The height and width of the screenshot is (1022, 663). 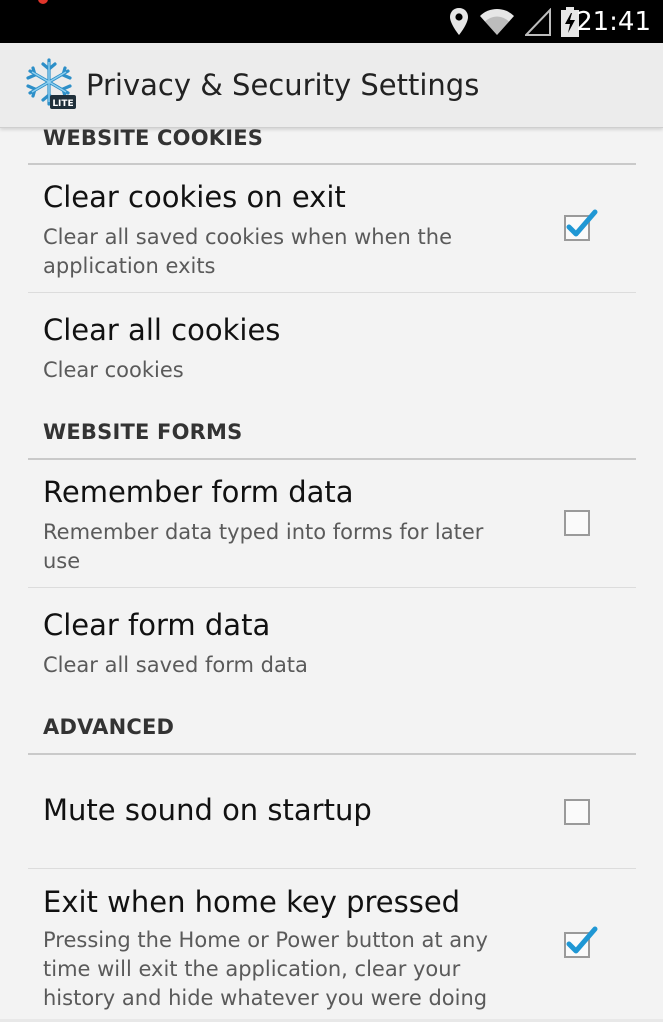 What do you see at coordinates (175, 665) in the screenshot?
I see `pref-summary: Clear all saved form data` at bounding box center [175, 665].